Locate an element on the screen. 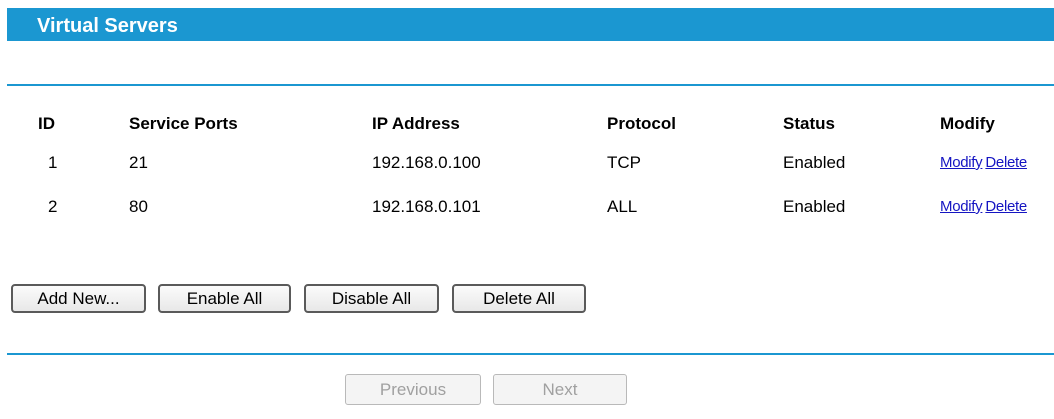  column-header-status: Status is located at coordinates (809, 123).